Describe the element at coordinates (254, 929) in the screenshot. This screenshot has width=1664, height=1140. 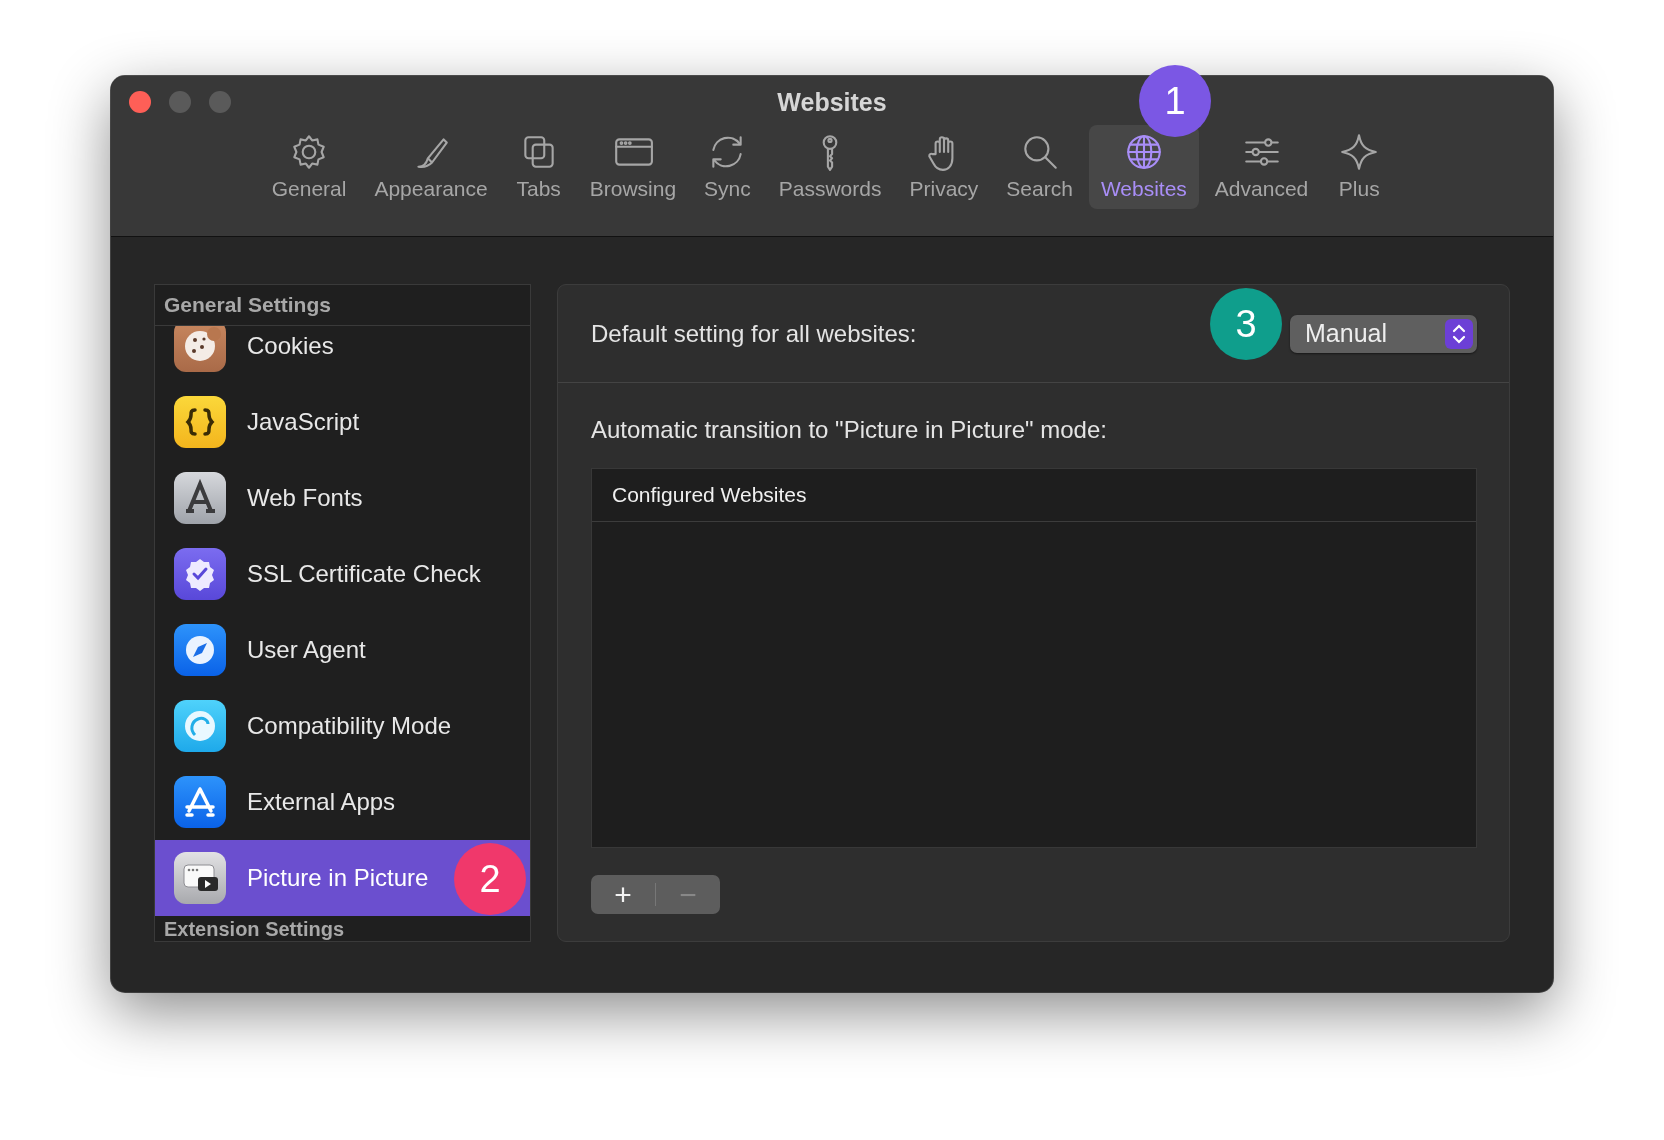
I see `section-header: Extension Settings` at that location.